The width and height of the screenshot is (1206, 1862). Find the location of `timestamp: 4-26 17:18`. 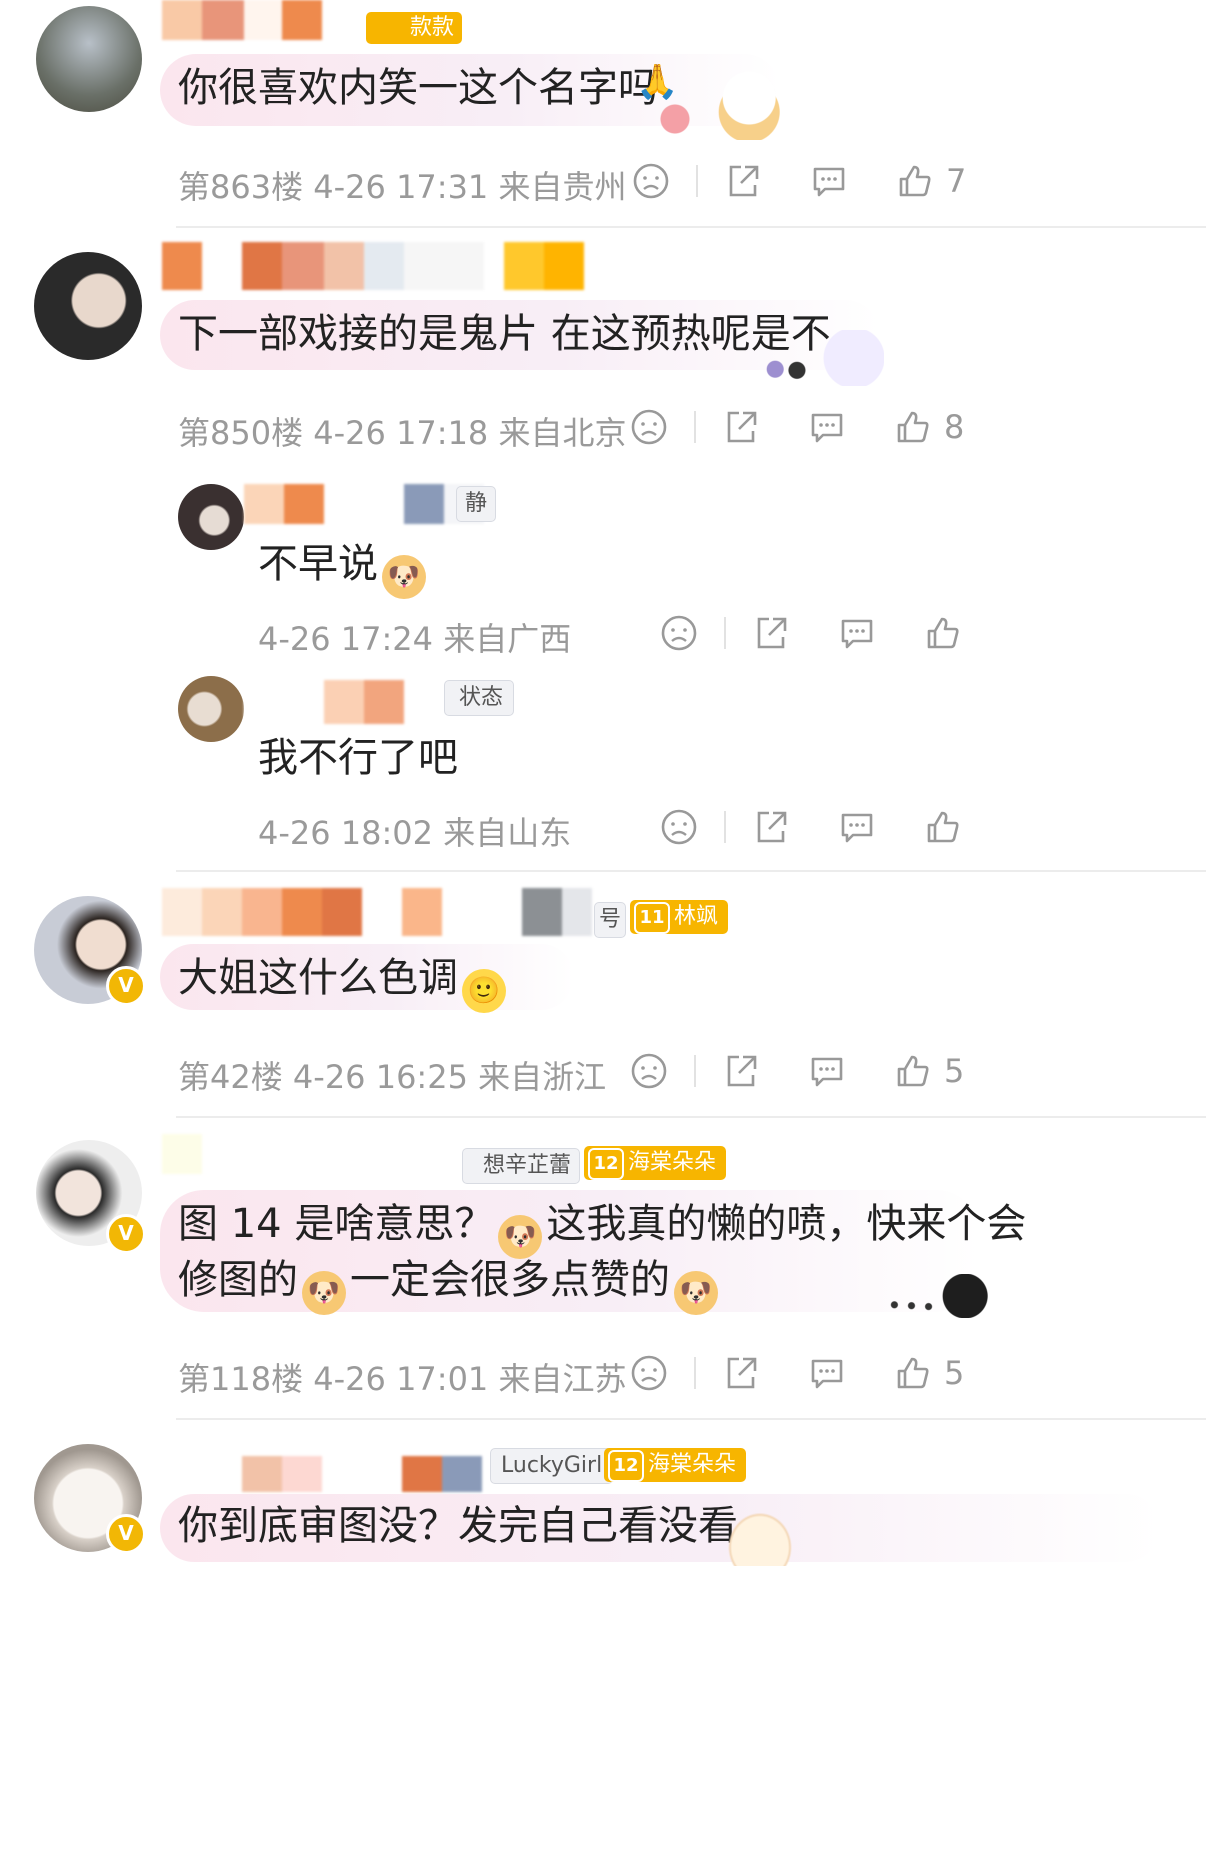

timestamp: 4-26 17:18 is located at coordinates (401, 433).